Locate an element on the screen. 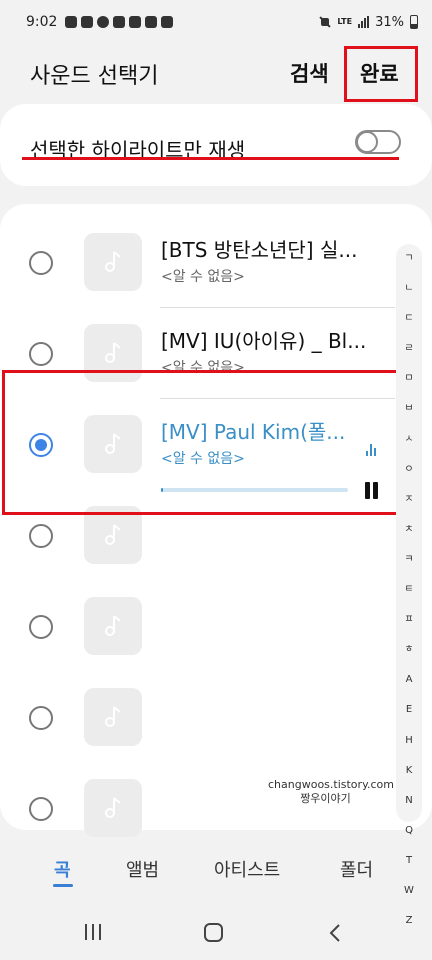  watermark: changwoos.tistory.com 짱우이야기 is located at coordinates (331, 792).